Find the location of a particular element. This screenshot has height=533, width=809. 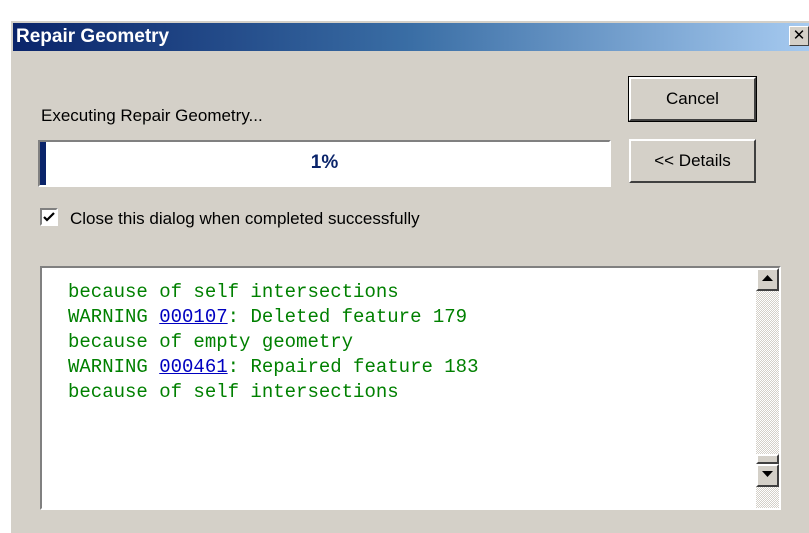

warning-code-link: 000461 is located at coordinates (193, 367).